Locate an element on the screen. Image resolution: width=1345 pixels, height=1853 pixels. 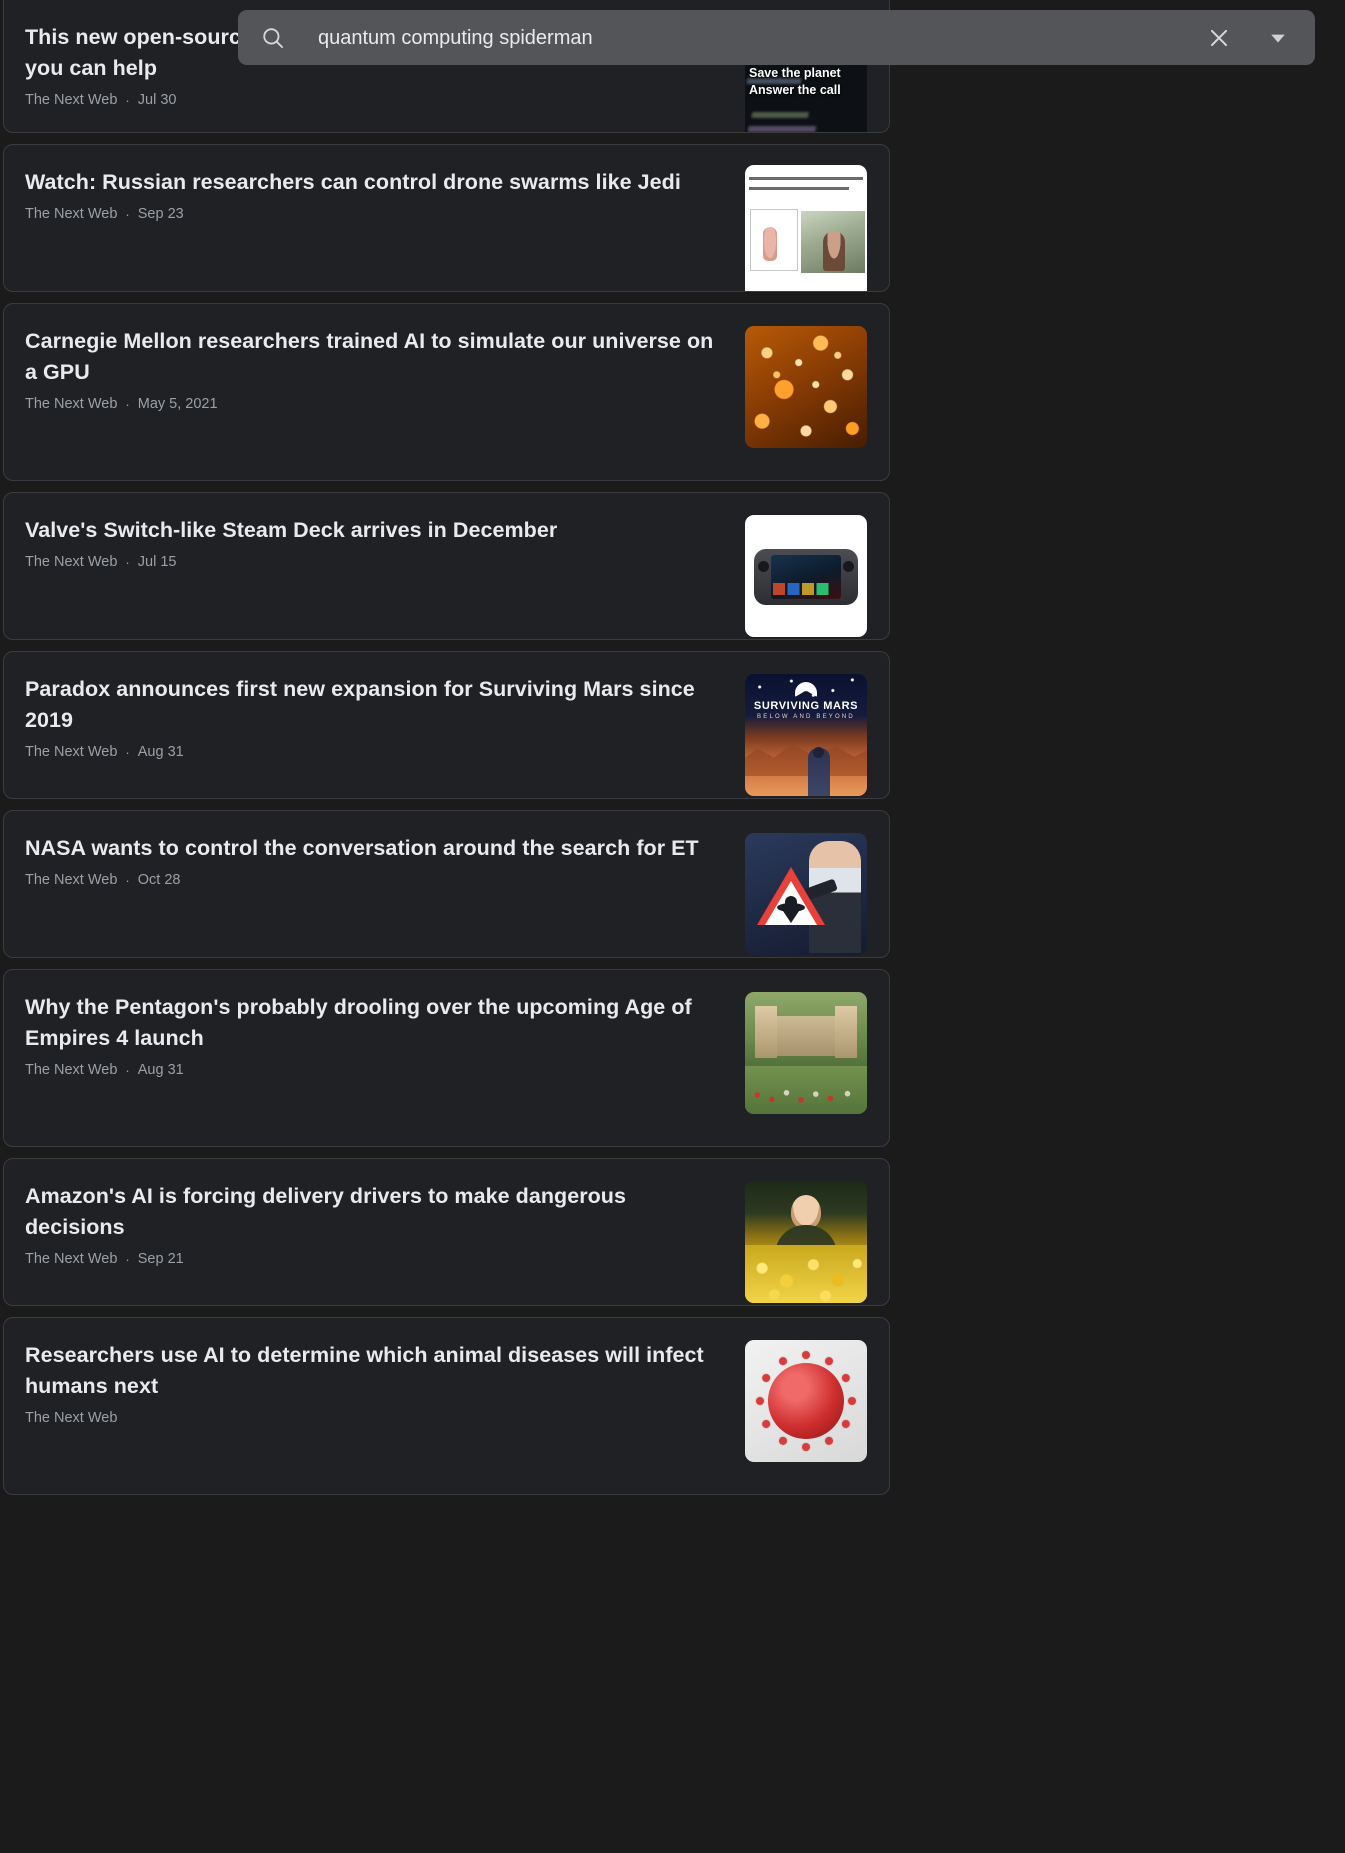
result-meta: The Next Web · Sep 21 is located at coordinates (382, 1259).